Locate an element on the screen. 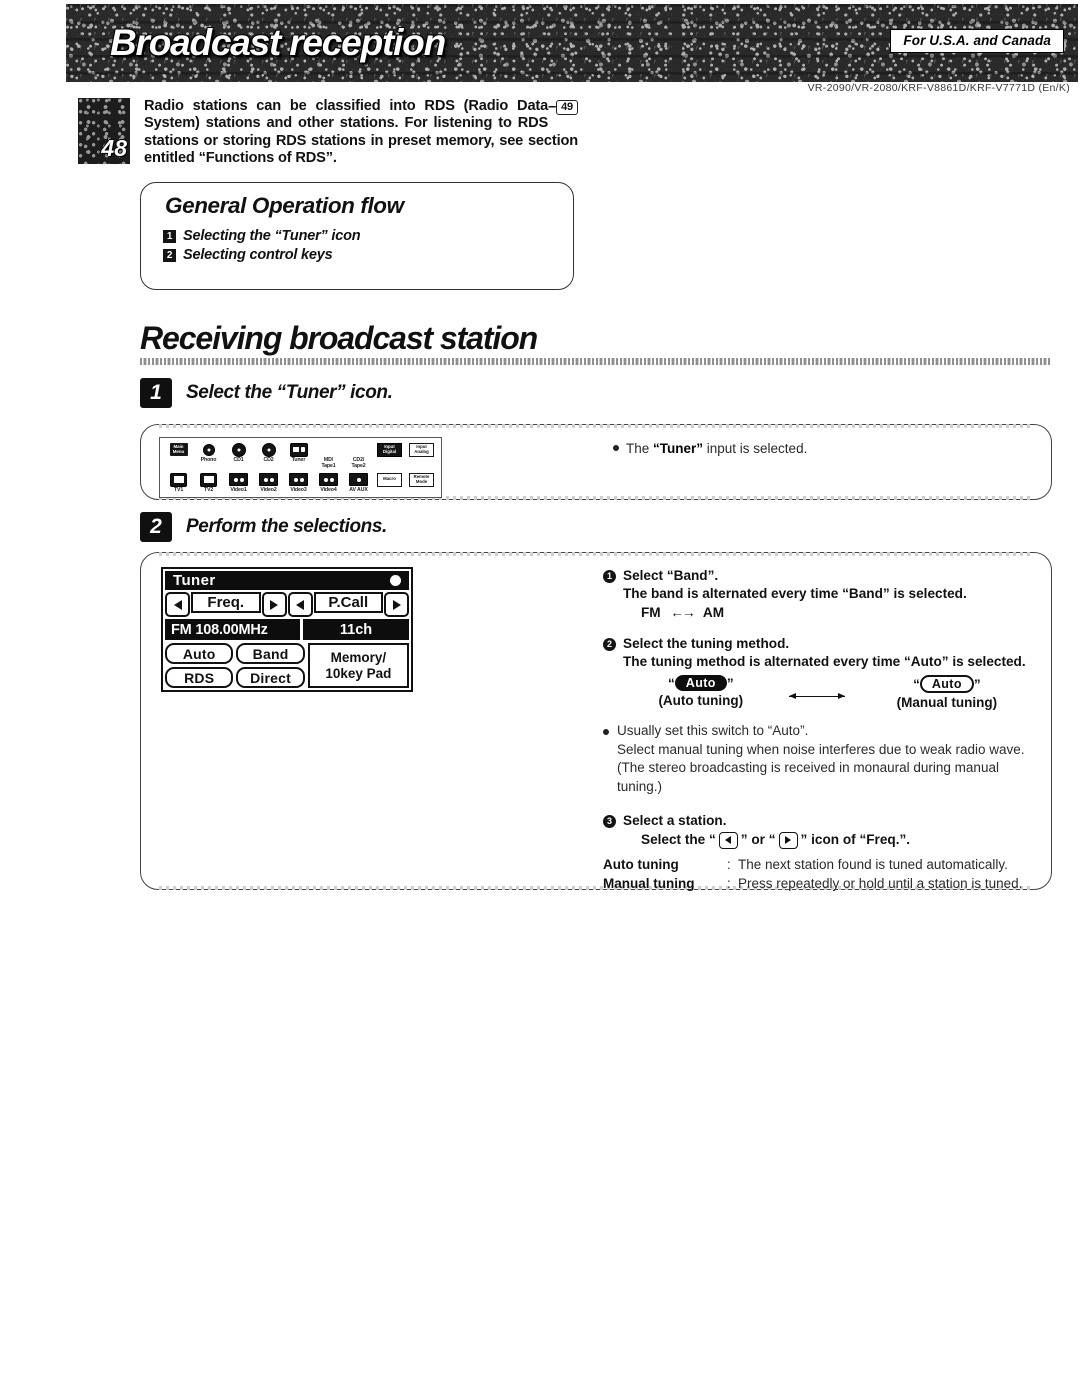  remote-key-label: CD1 is located at coordinates (238, 460).